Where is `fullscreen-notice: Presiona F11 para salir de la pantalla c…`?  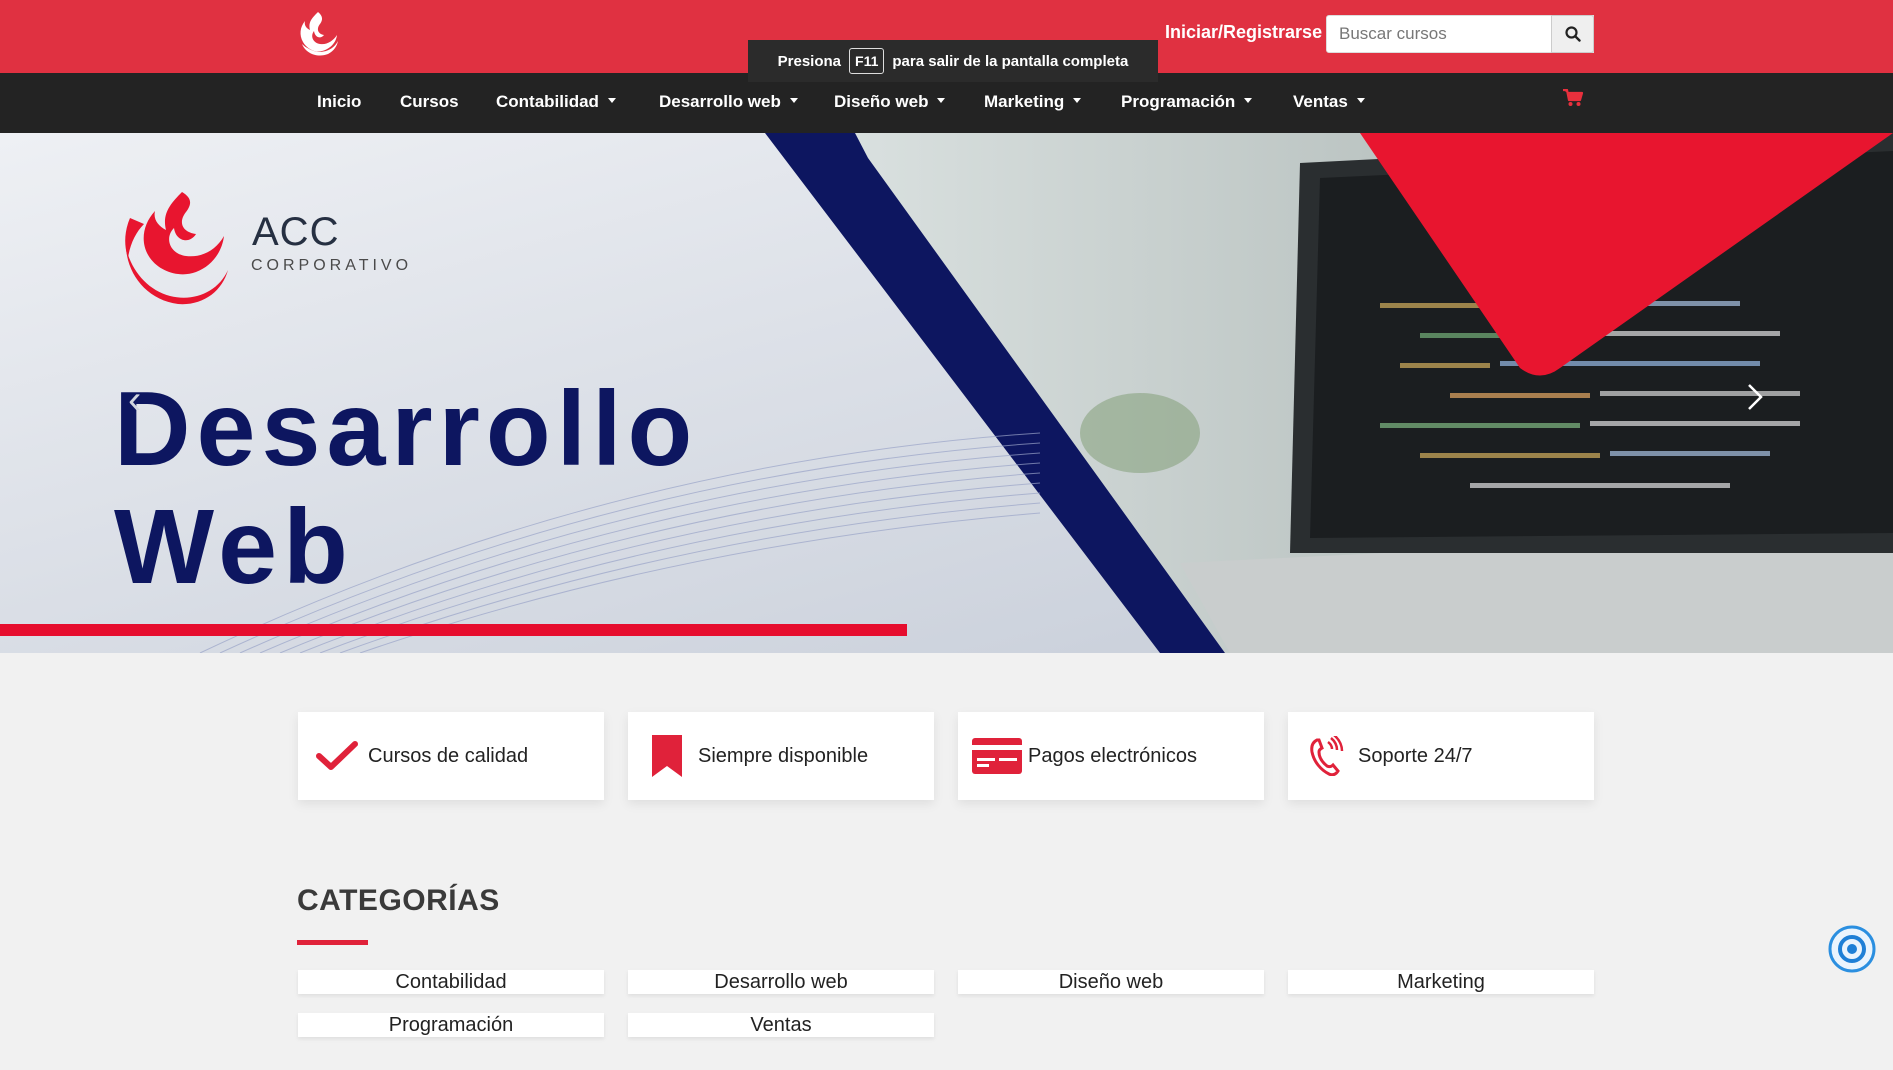 fullscreen-notice: Presiona F11 para salir de la pantalla c… is located at coordinates (953, 61).